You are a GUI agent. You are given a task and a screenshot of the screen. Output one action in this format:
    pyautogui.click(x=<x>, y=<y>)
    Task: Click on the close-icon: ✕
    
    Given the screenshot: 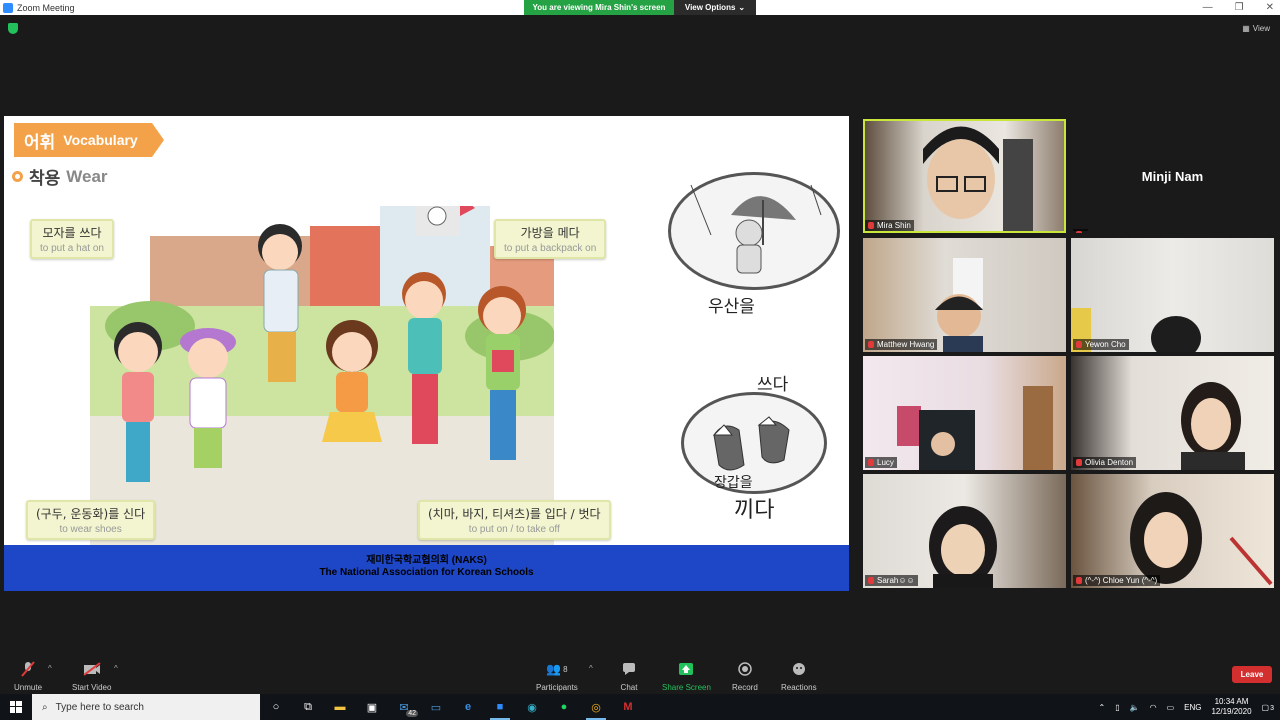 What is the action you would take?
    pyautogui.click(x=1270, y=7)
    